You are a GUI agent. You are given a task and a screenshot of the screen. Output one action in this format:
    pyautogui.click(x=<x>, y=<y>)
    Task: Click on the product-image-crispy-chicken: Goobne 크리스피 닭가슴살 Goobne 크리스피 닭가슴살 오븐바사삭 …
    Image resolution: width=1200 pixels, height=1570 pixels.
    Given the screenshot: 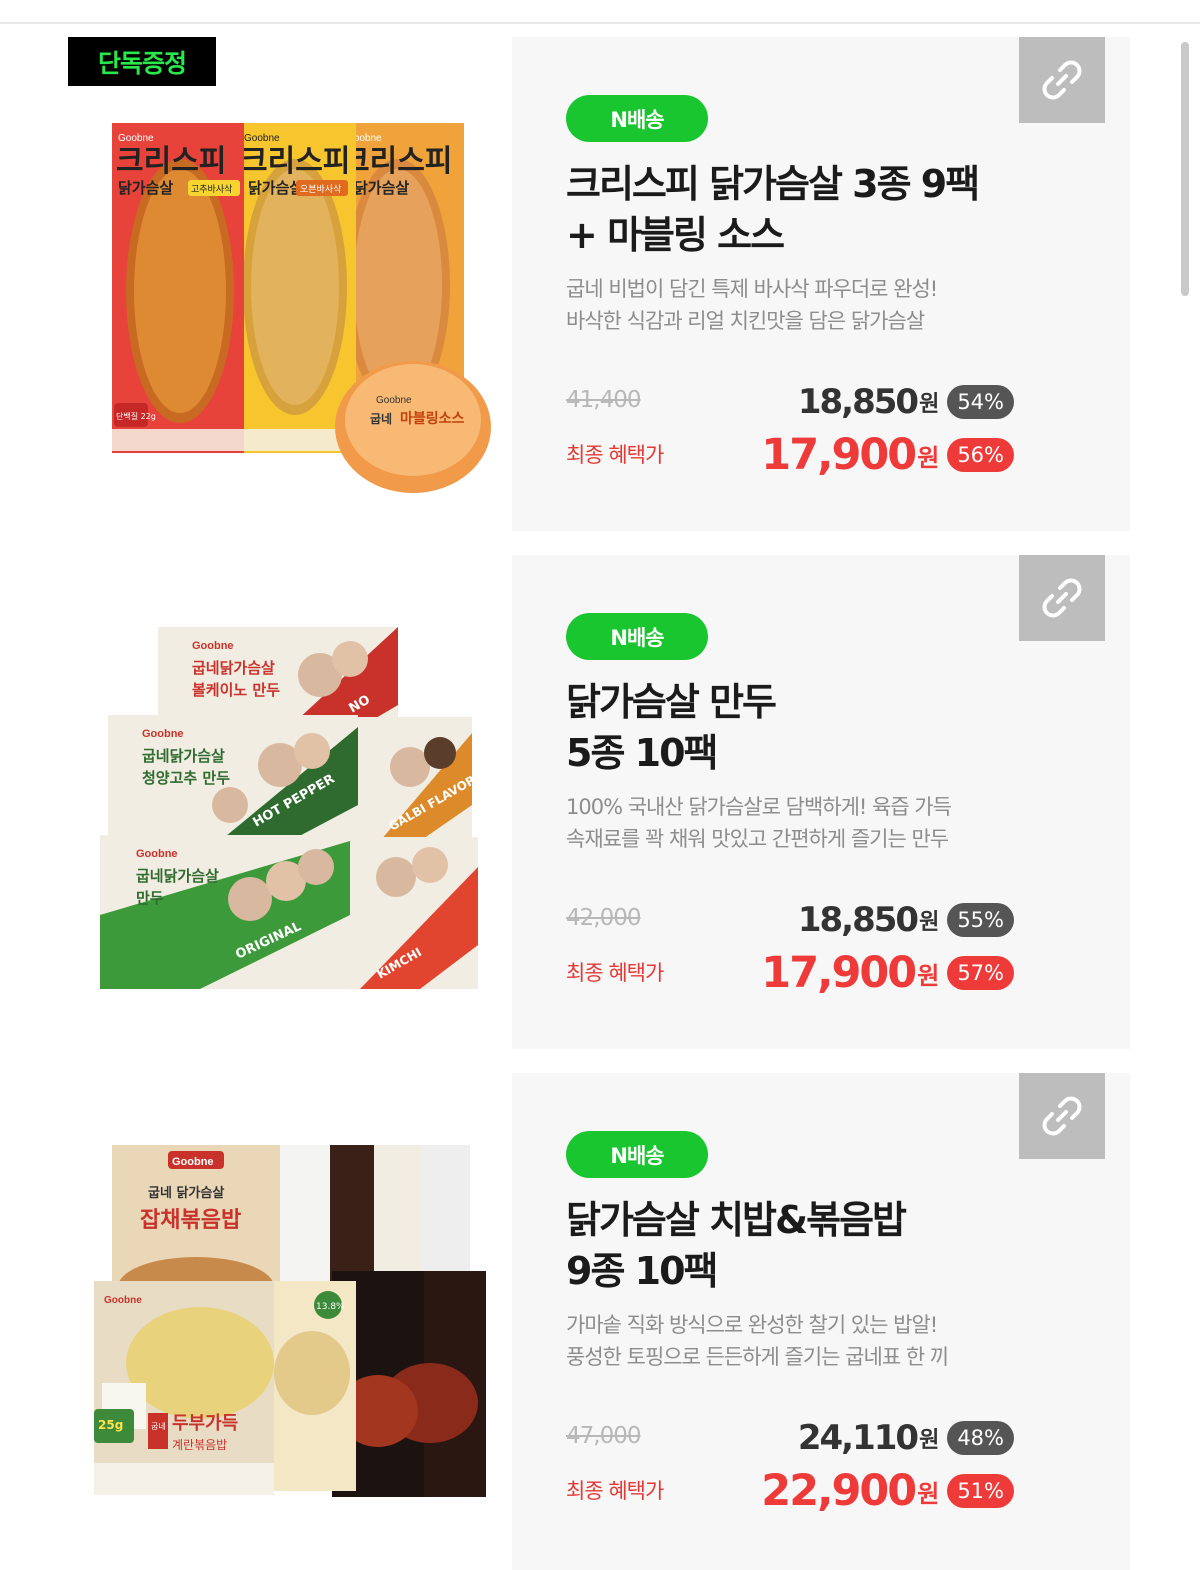 What is the action you would take?
    pyautogui.click(x=295, y=284)
    